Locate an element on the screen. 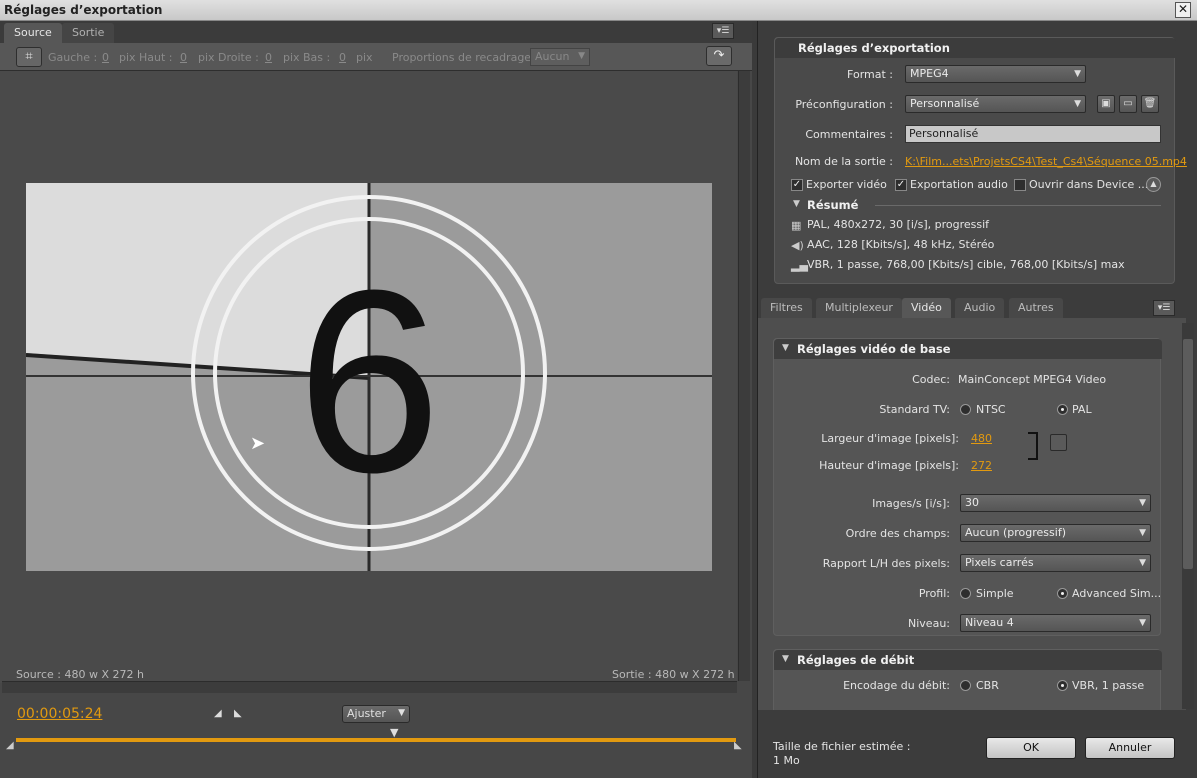 The width and height of the screenshot is (1197, 778). profile-simple-radio is located at coordinates (965, 593).